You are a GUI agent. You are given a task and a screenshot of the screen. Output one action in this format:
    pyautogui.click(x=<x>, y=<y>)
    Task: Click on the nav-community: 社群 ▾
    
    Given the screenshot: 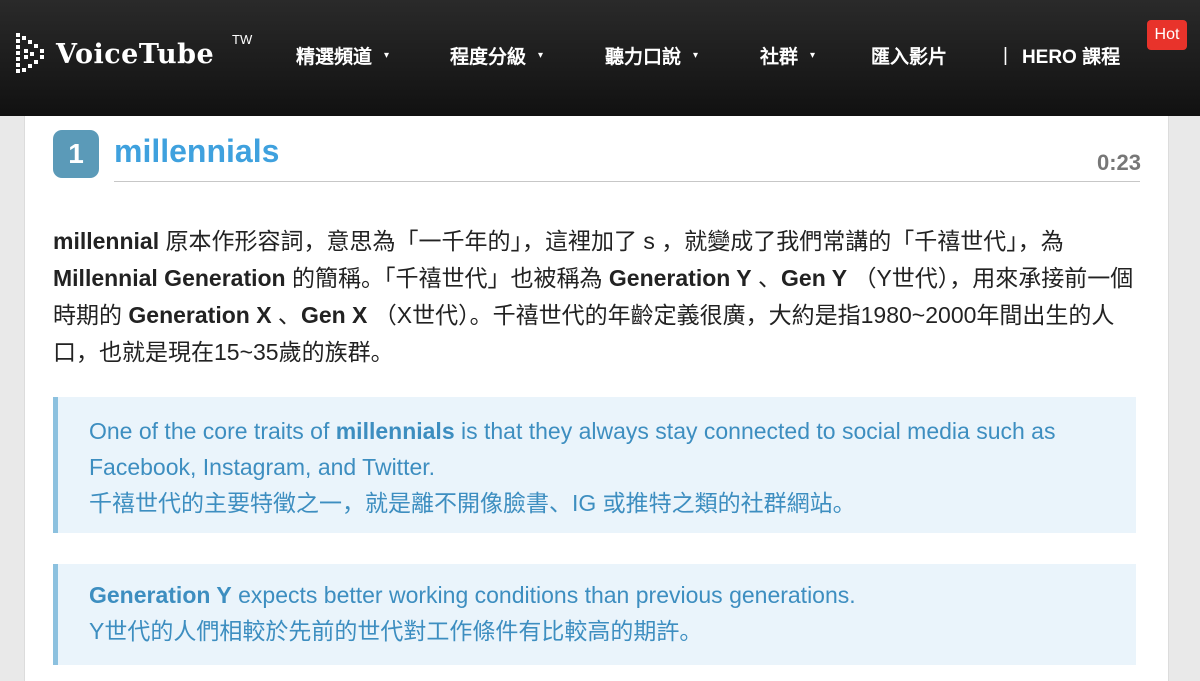 What is the action you would take?
    pyautogui.click(x=787, y=55)
    